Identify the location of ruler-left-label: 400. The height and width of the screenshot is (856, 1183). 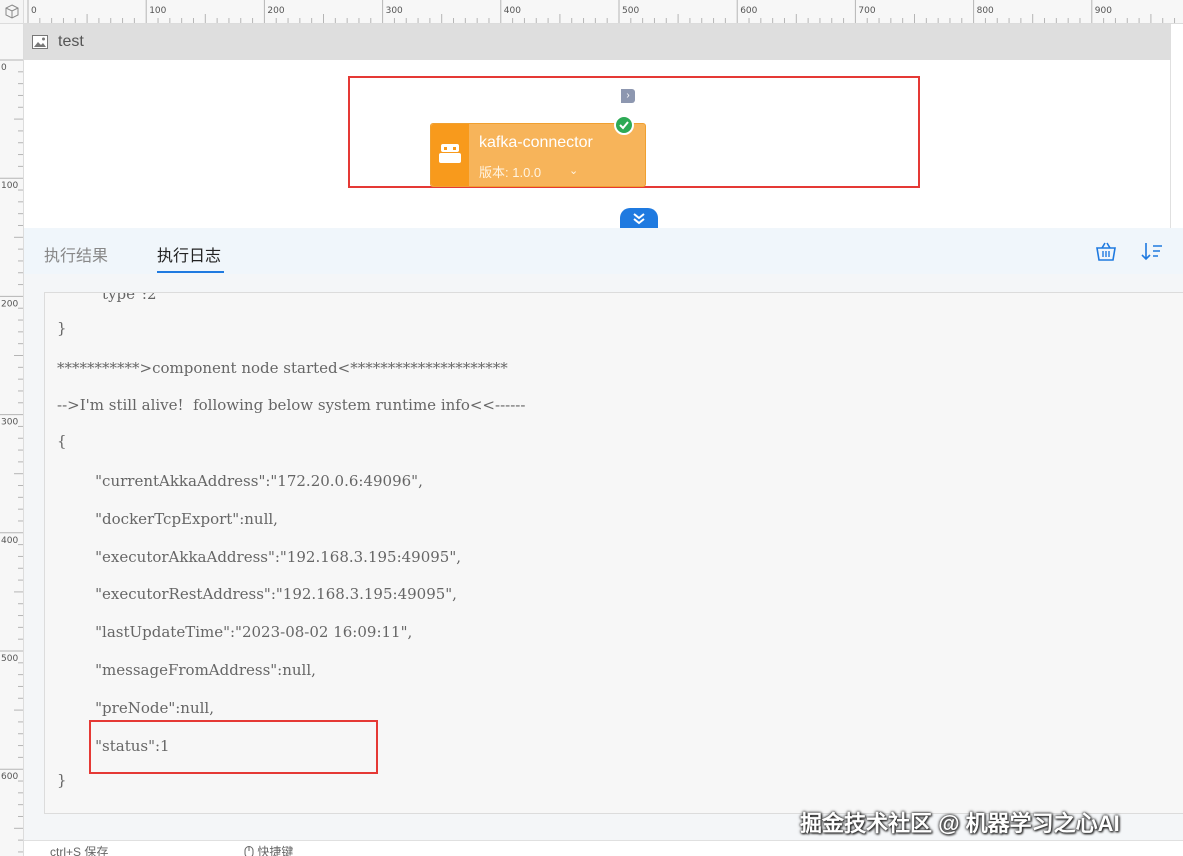
(9, 541).